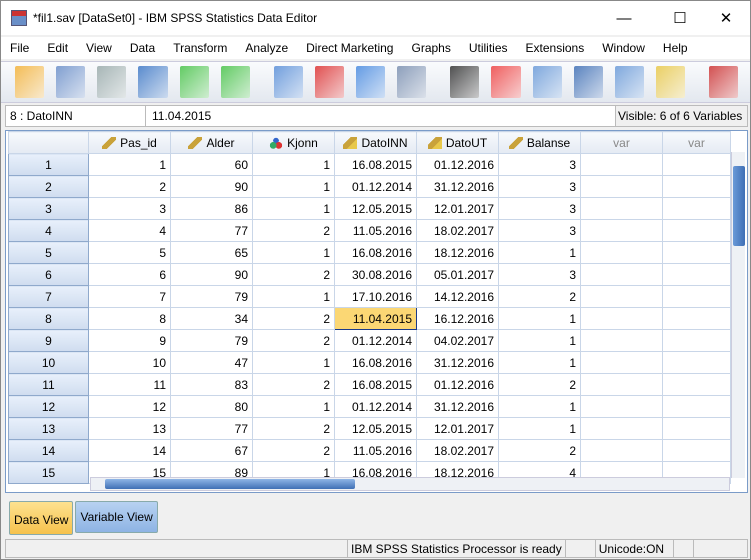  I want to click on split-file-icon, so click(588, 82).